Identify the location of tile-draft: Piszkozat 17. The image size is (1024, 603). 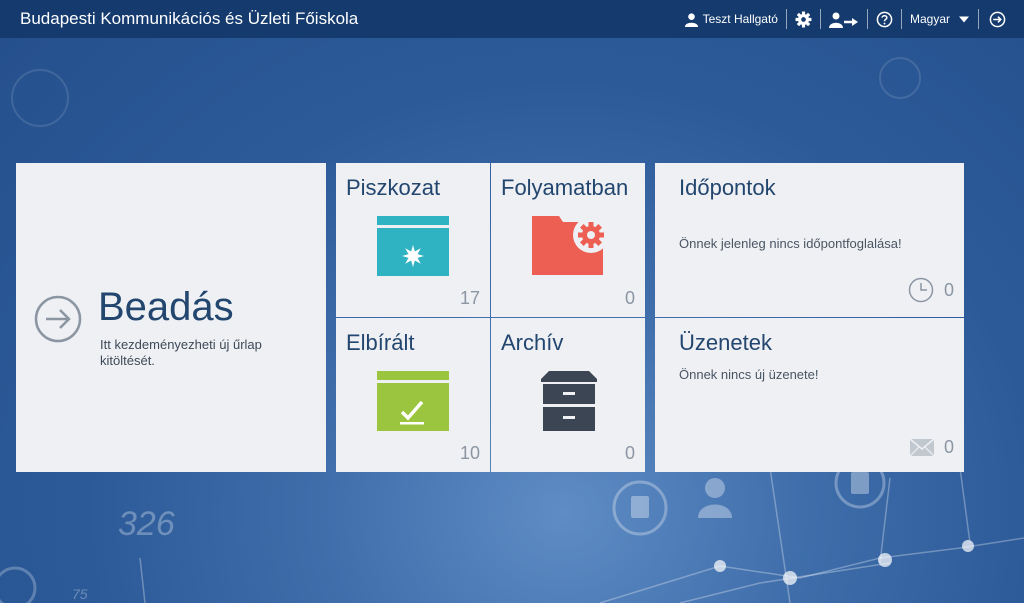
(413, 240).